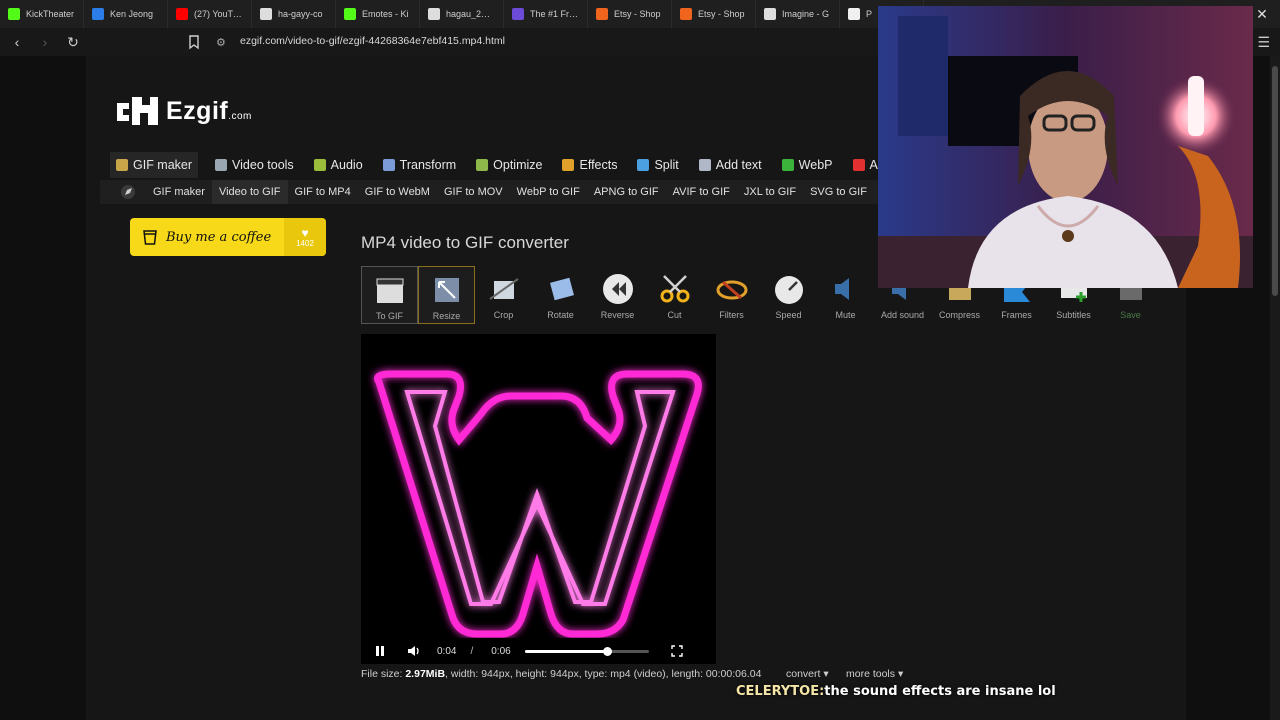 The width and height of the screenshot is (1280, 720). What do you see at coordinates (219, 237) in the screenshot?
I see `coffee-label: Buy me a coffee` at bounding box center [219, 237].